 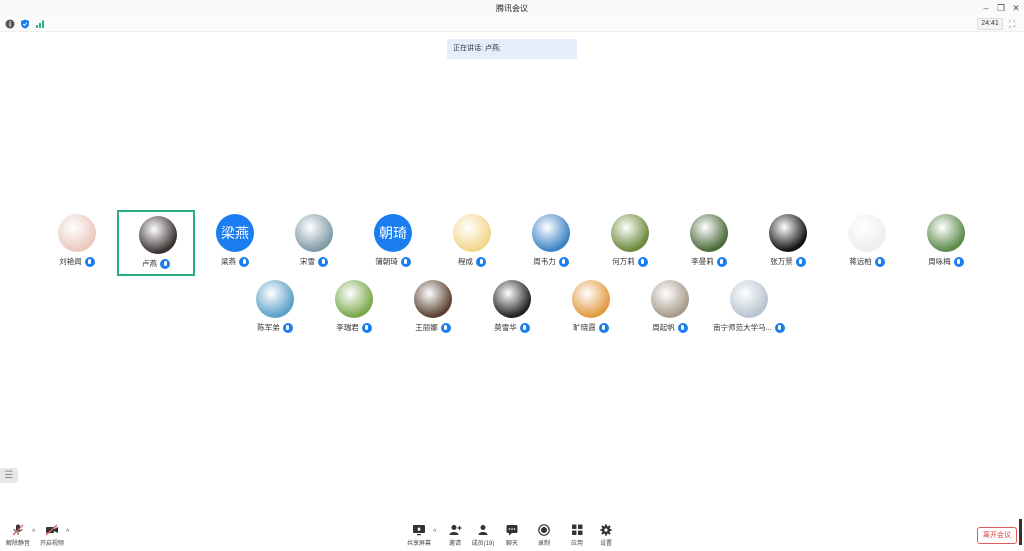 What do you see at coordinates (347, 327) in the screenshot?
I see `participant-name: 李瑞君` at bounding box center [347, 327].